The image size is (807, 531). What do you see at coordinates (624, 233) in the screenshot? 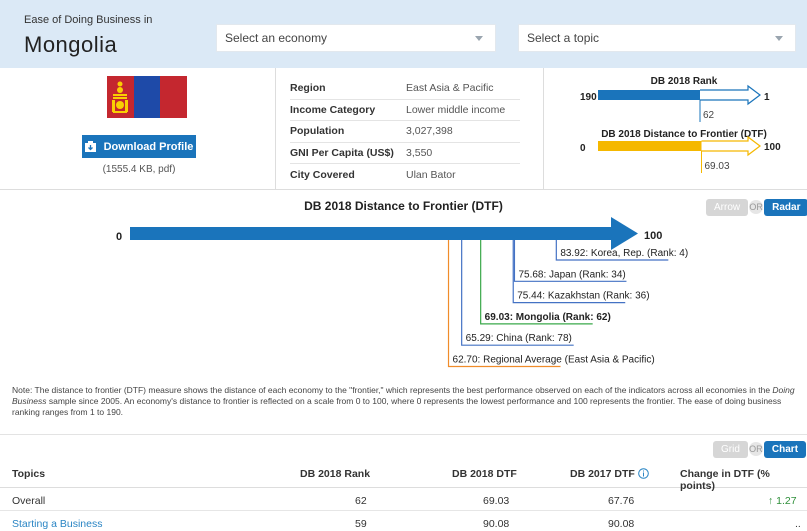
I see `dtf-arrow-head` at bounding box center [624, 233].